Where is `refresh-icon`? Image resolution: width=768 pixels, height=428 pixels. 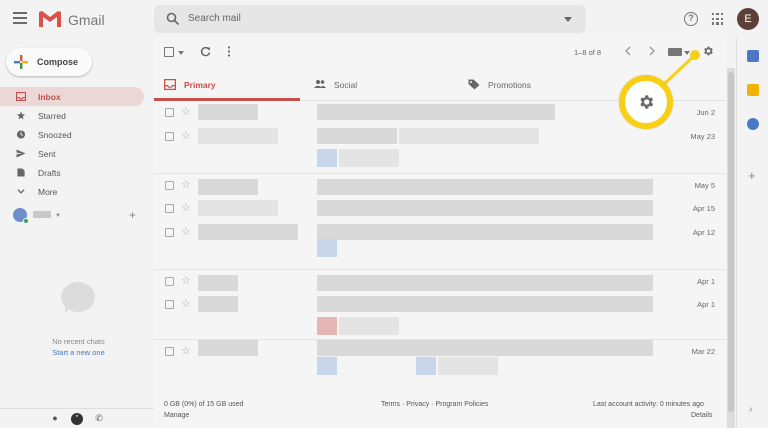
refresh-icon is located at coordinates (205, 51).